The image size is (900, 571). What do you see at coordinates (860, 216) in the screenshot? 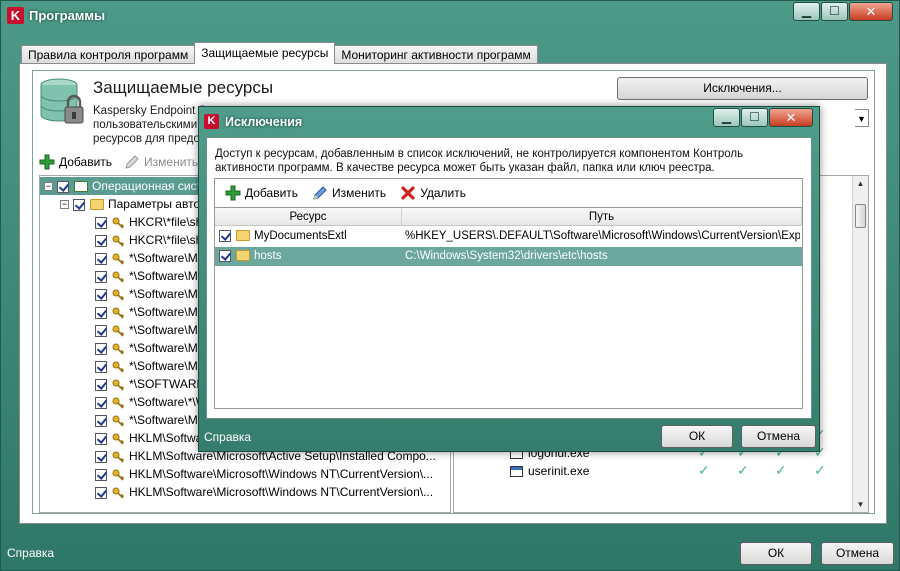
I see `scroll-thumb` at bounding box center [860, 216].